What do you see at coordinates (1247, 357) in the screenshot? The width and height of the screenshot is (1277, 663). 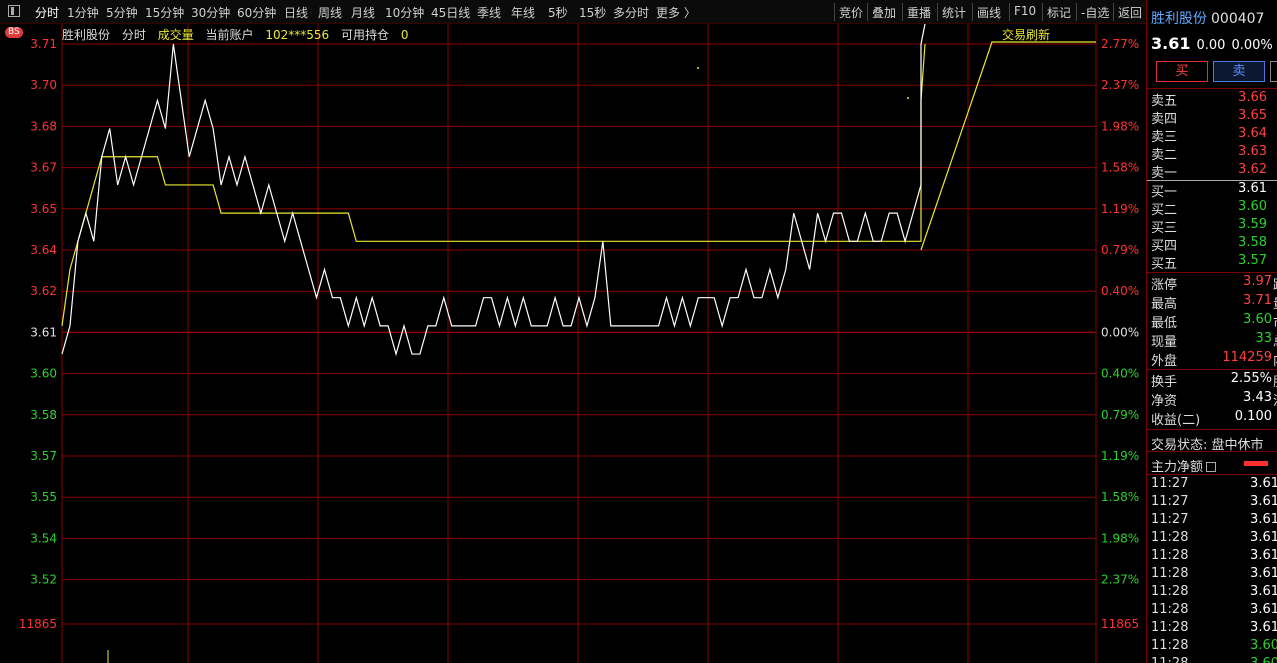 I see `row-value: 114259` at bounding box center [1247, 357].